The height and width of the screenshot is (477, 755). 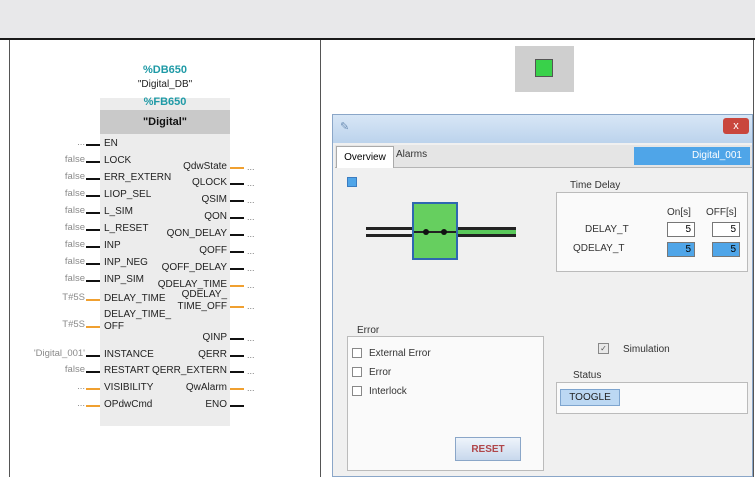 I want to click on fb-name: "Digital", so click(x=165, y=122).